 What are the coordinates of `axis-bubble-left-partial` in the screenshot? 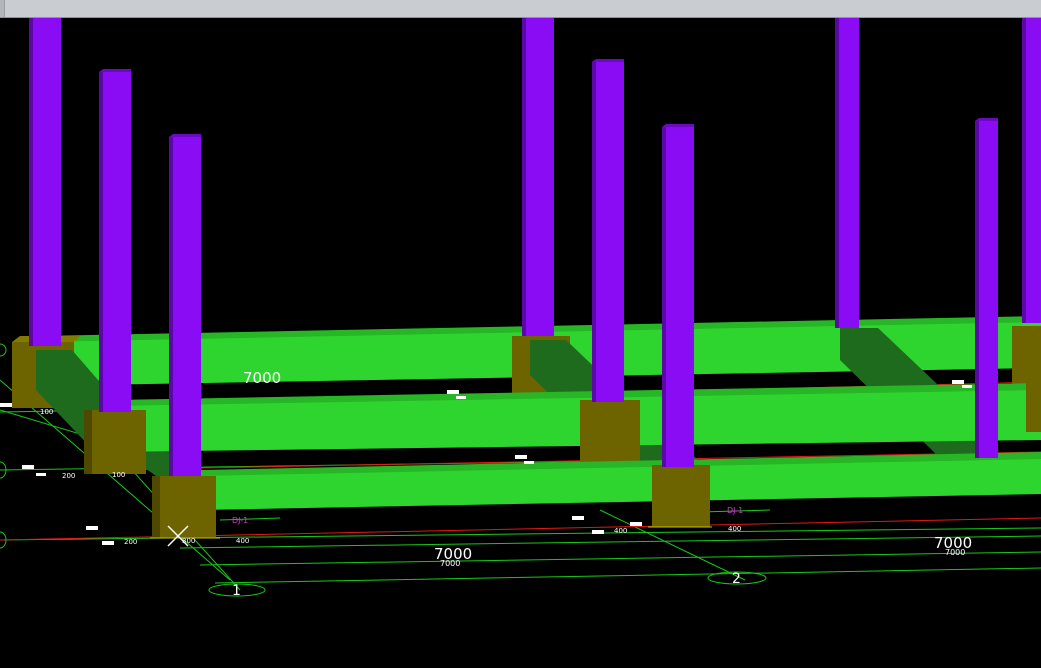 It's located at (3, 446).